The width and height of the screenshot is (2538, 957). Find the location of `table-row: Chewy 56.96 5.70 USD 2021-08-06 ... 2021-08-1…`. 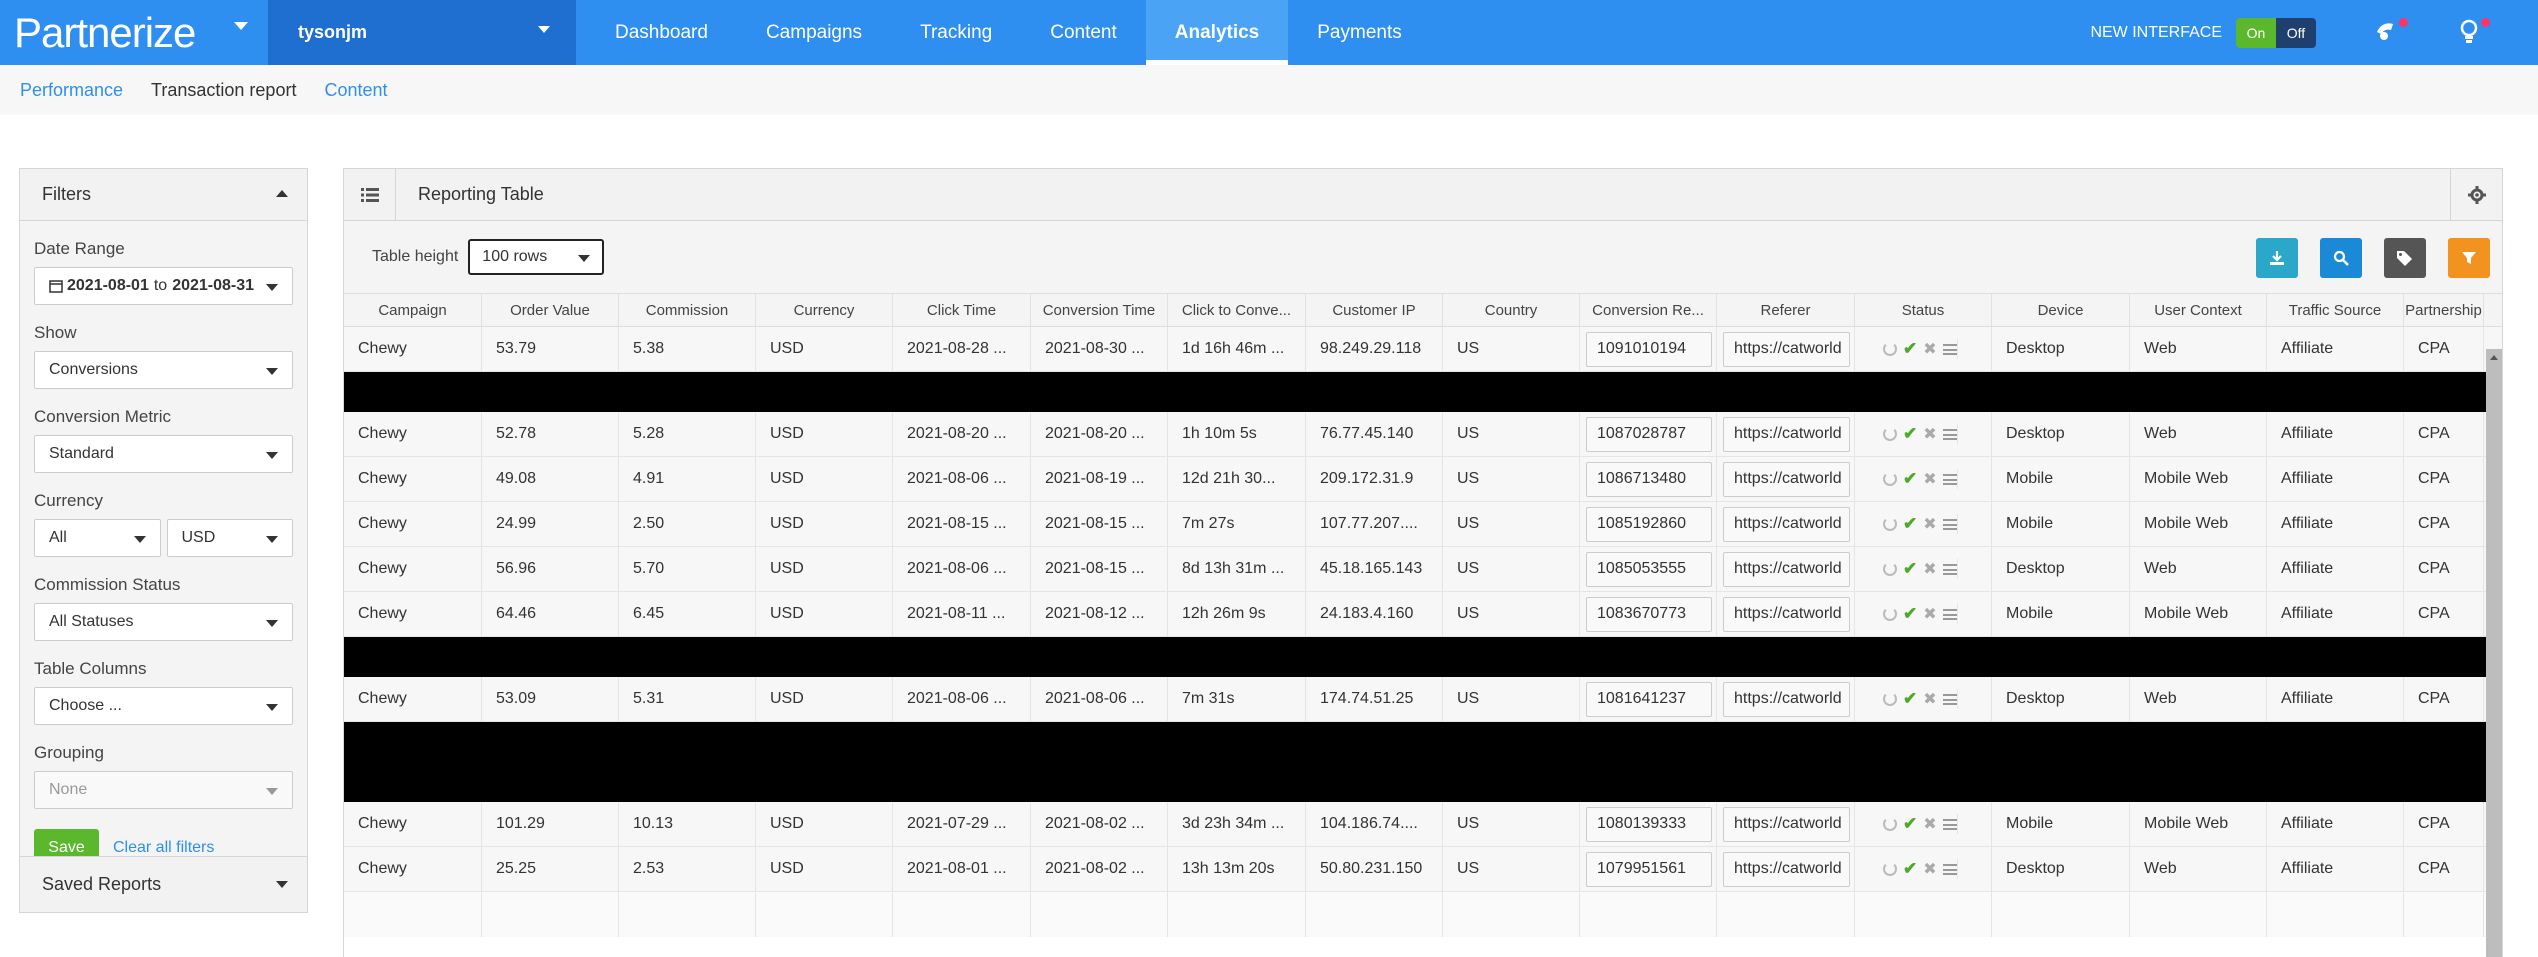

table-row: Chewy 56.96 5.70 USD 2021-08-06 ... 2021-08-1… is located at coordinates (1423, 569).